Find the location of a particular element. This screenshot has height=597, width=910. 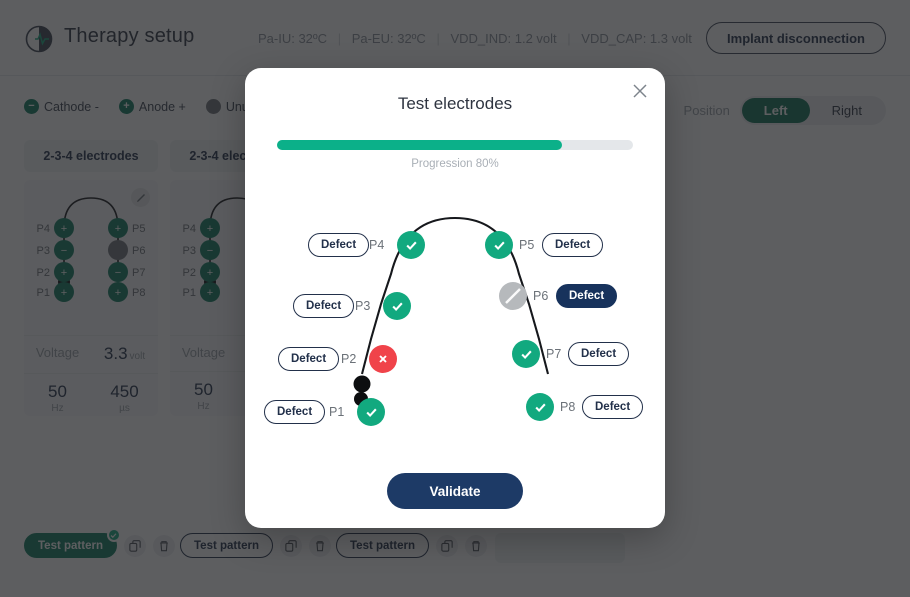

electrode-label-p8: P8 is located at coordinates (568, 407).